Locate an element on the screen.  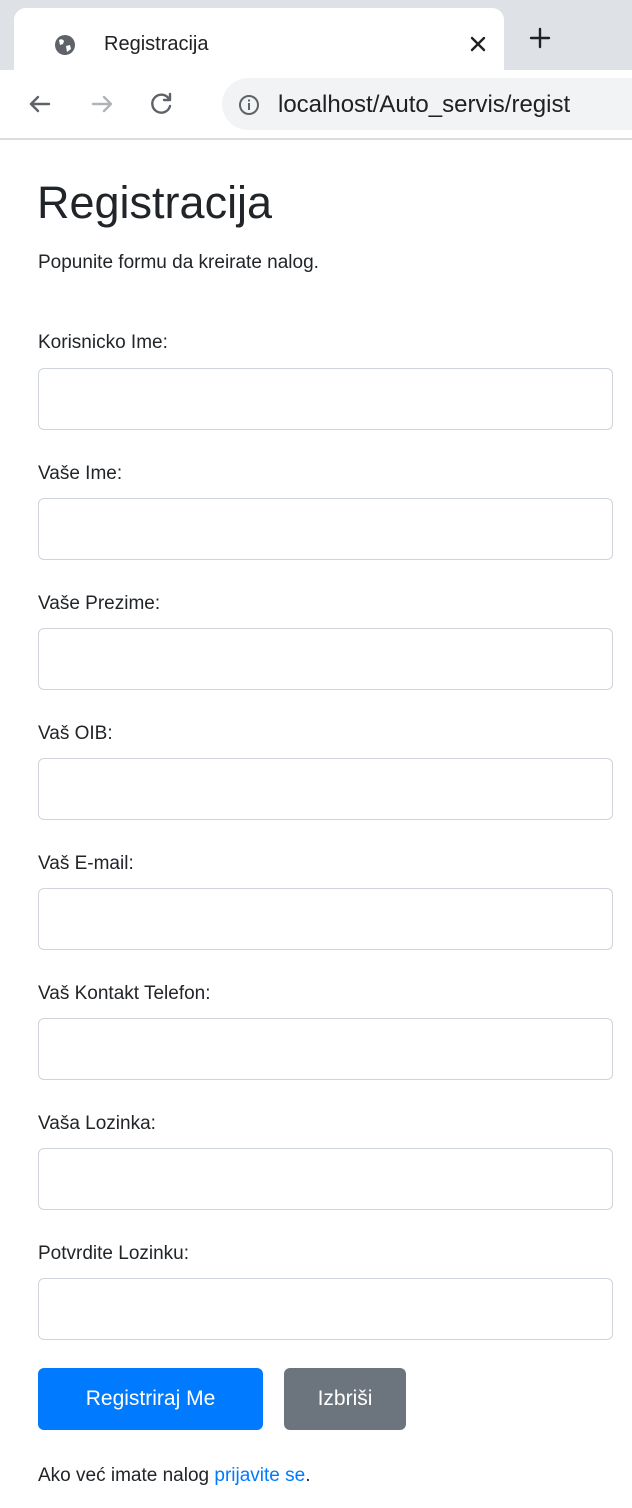
username-label: Korisnicko Ime: is located at coordinates (103, 342).